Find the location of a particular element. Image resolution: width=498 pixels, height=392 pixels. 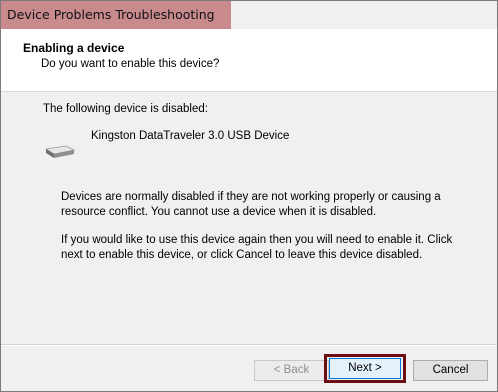

intro-text: The following device is disabled: is located at coordinates (125, 109).